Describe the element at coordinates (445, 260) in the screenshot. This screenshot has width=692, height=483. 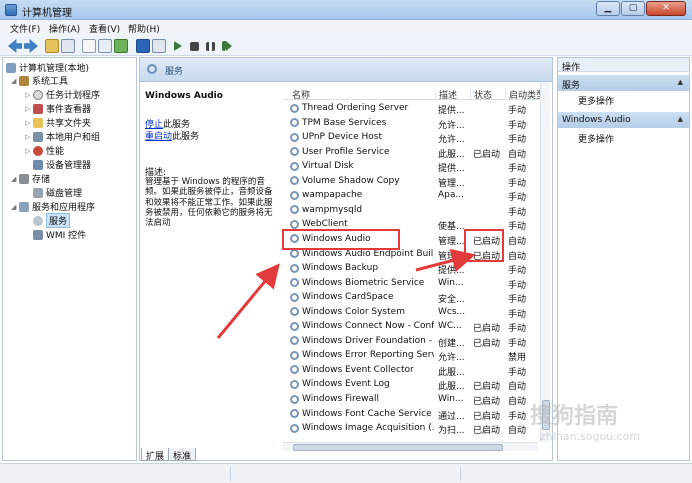
I see `annotation-arrow-right` at that location.